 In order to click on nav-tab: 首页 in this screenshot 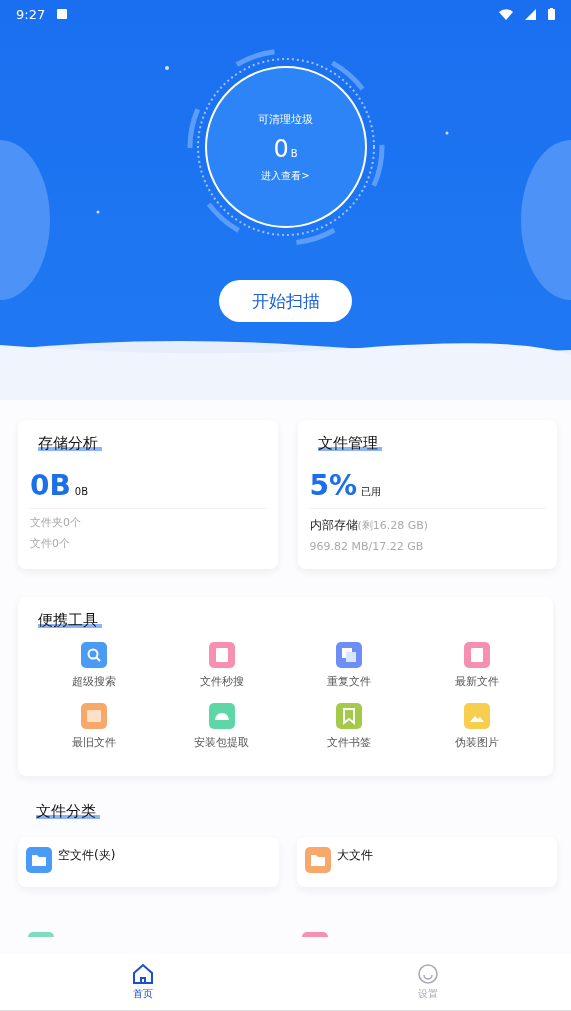, I will do `click(143, 982)`.